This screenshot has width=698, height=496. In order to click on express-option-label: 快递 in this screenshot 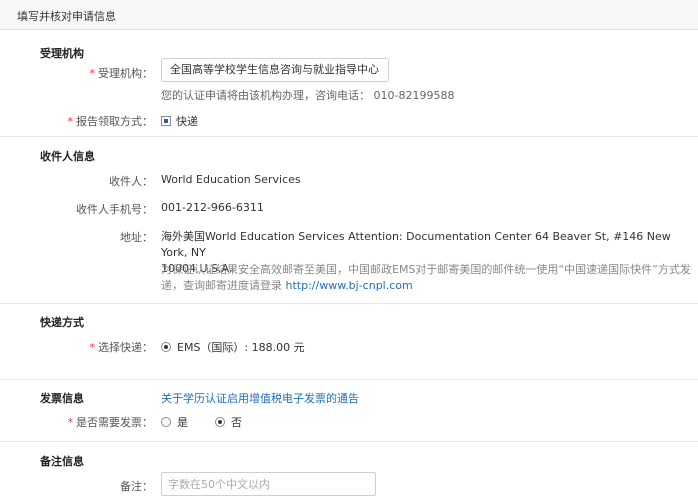, I will do `click(187, 121)`.